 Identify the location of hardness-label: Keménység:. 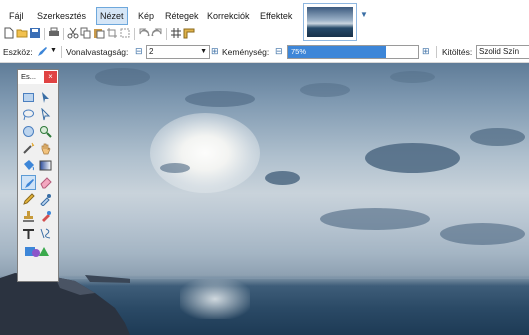
(246, 52).